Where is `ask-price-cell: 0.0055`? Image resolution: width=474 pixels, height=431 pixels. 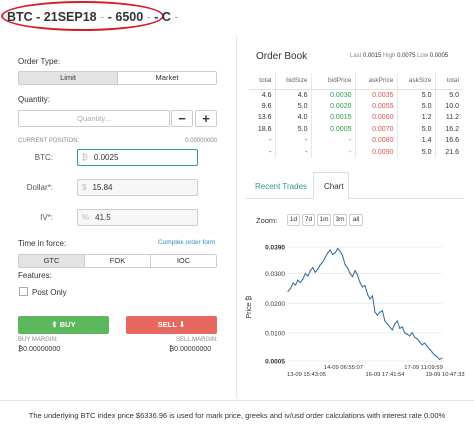
ask-price-cell: 0.0055 is located at coordinates (376, 106).